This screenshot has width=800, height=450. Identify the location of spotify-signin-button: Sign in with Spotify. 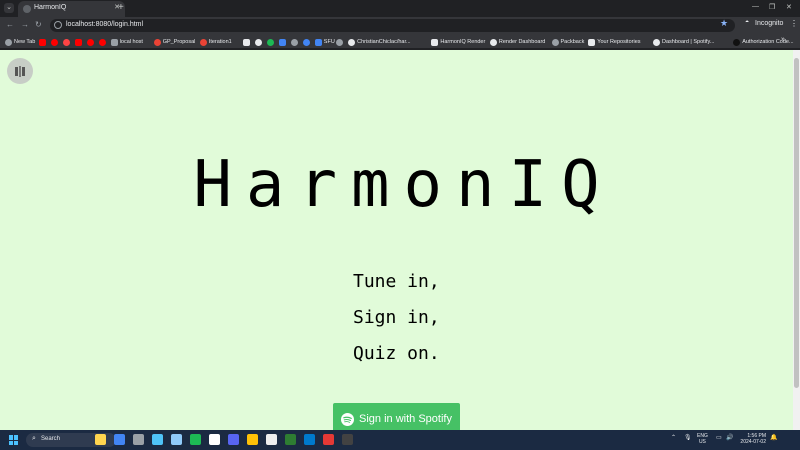
(396, 416).